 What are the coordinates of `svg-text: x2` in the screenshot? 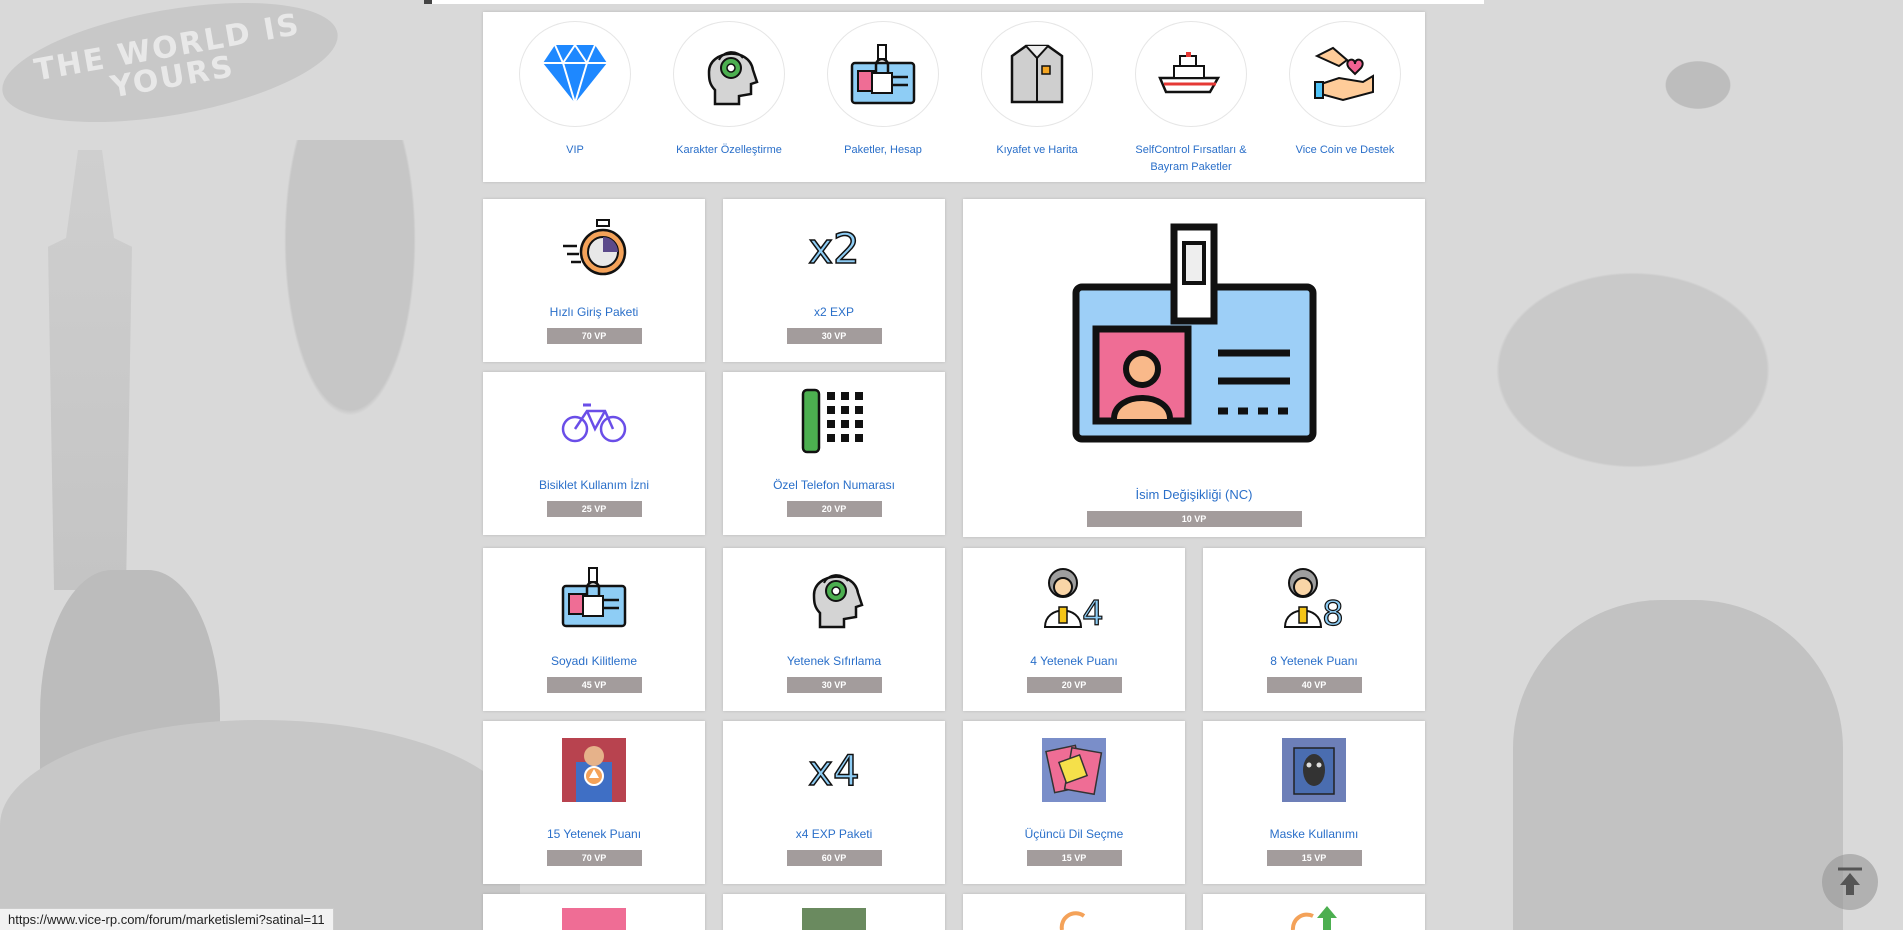 It's located at (834, 248).